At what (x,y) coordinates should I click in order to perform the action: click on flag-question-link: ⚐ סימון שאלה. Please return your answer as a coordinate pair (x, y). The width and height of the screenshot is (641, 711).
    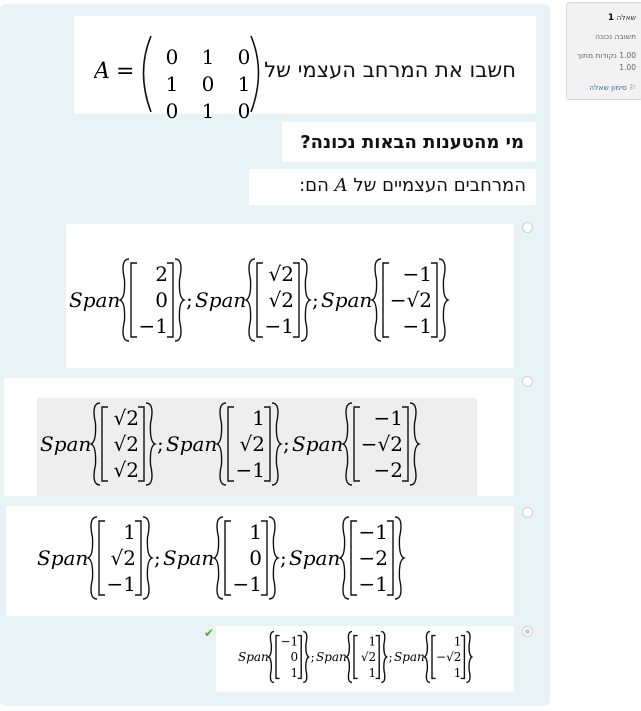
    Looking at the image, I should click on (604, 87).